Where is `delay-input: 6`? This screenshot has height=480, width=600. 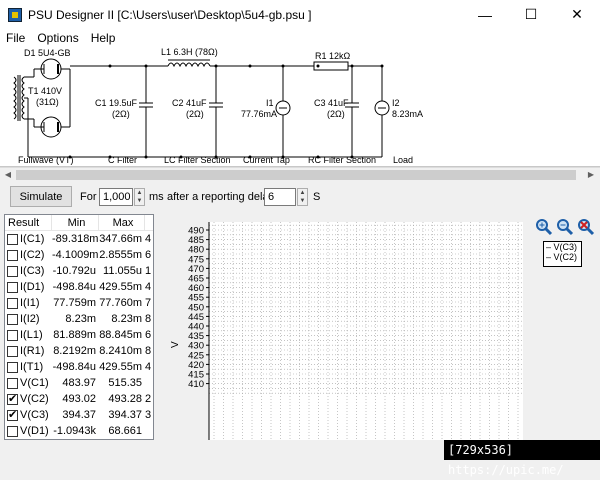
delay-input: 6 is located at coordinates (280, 197).